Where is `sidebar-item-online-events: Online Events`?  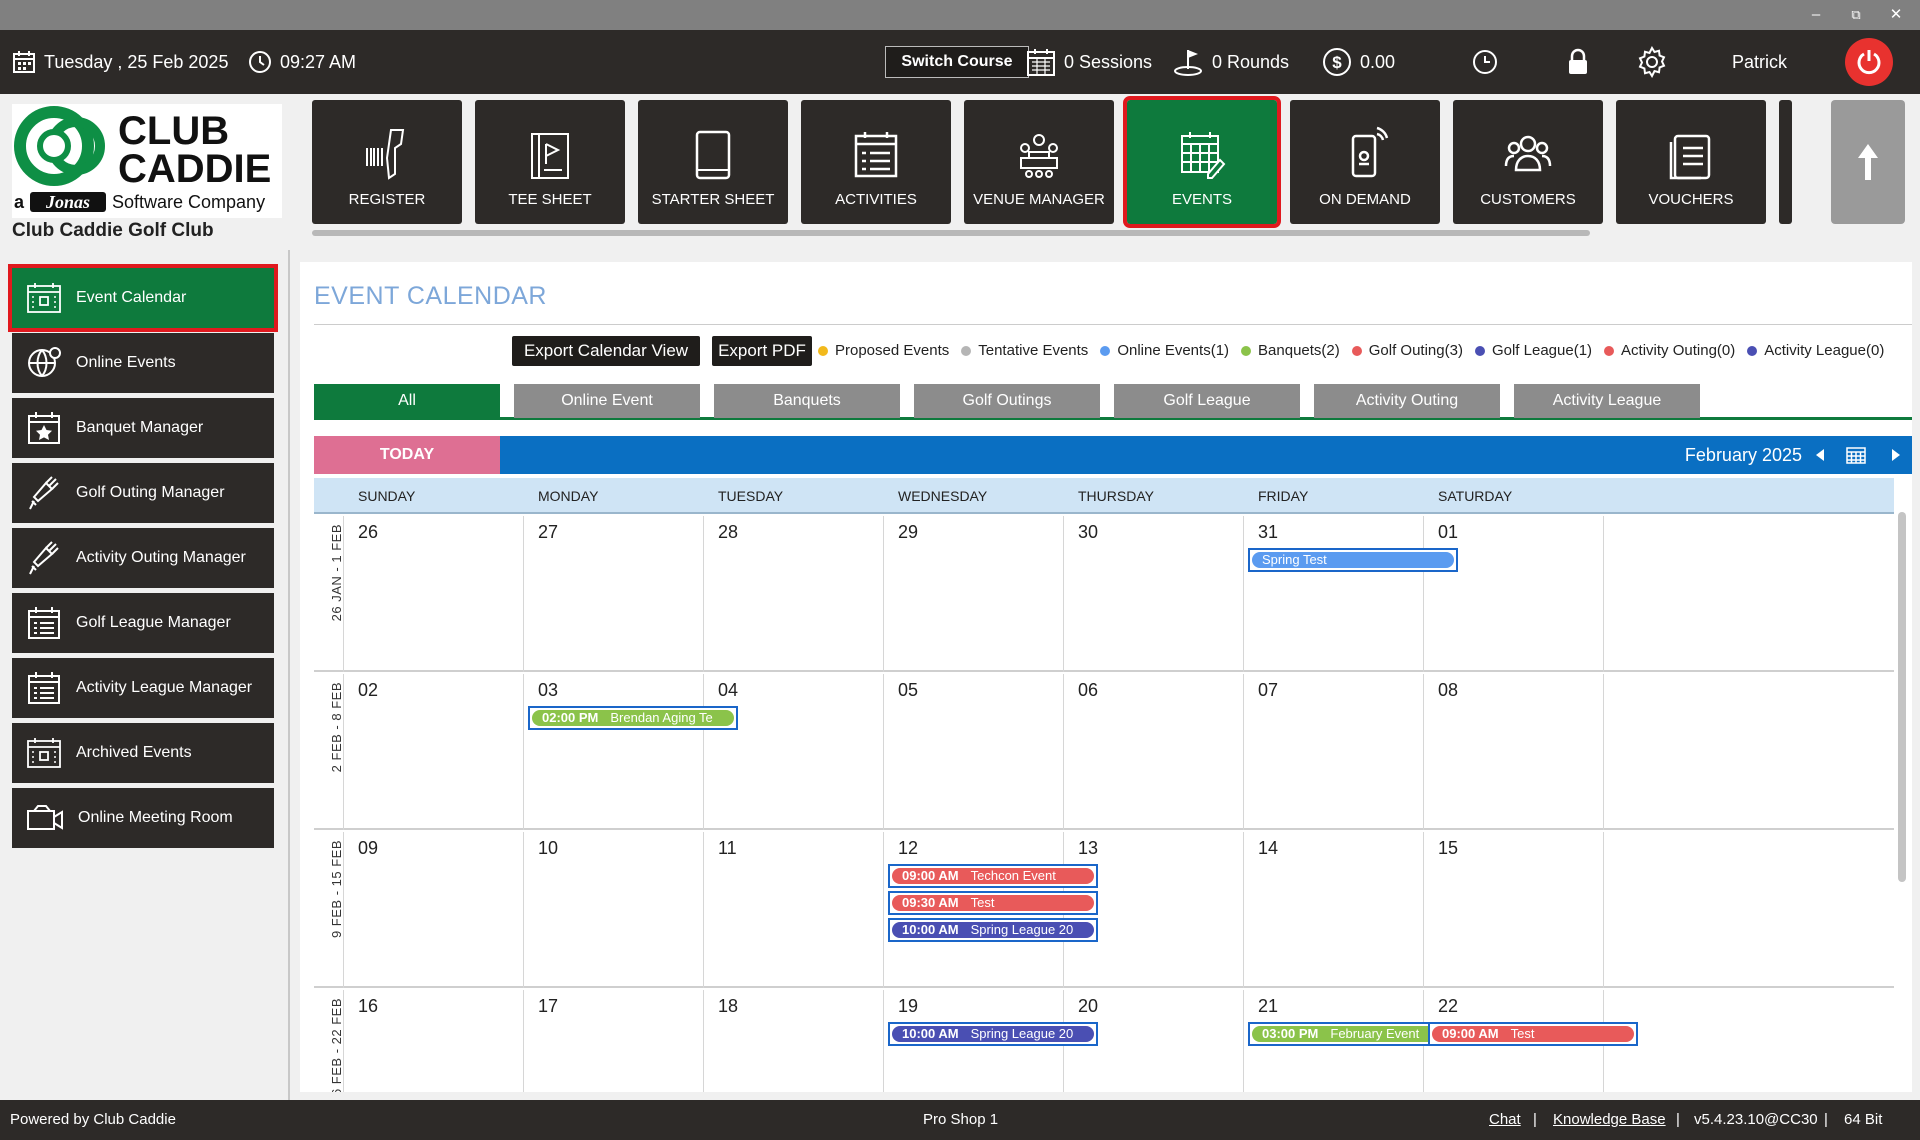 sidebar-item-online-events: Online Events is located at coordinates (143, 363).